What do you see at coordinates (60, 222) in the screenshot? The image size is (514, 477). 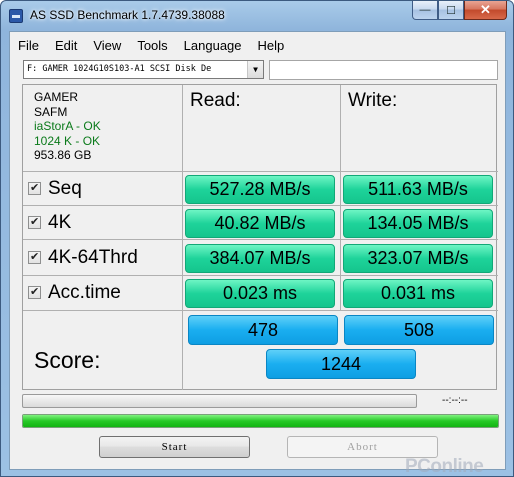 I see `test-label-4k: 4K` at bounding box center [60, 222].